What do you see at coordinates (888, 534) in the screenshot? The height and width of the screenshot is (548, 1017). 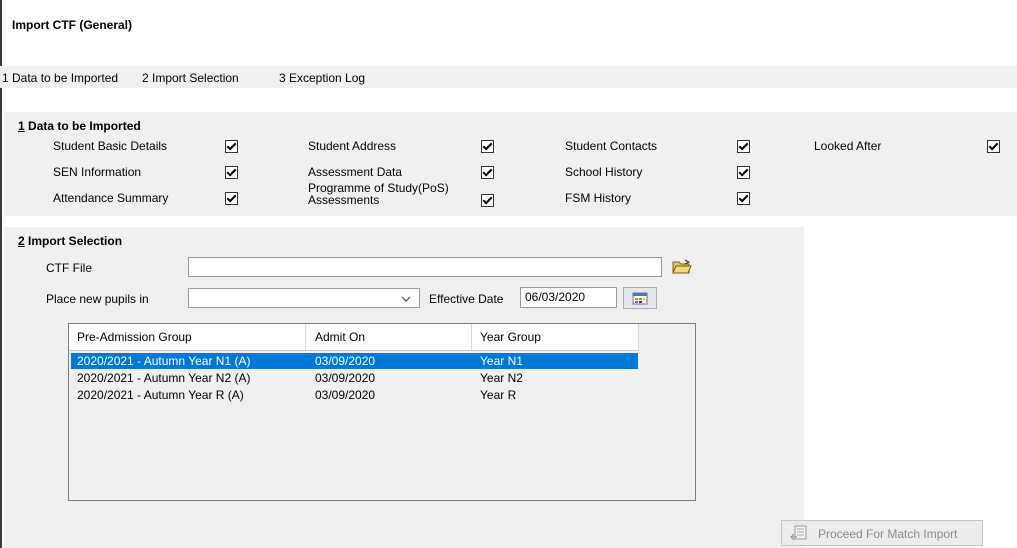 I see `proceed-button-label: Proceed For Match Import` at bounding box center [888, 534].